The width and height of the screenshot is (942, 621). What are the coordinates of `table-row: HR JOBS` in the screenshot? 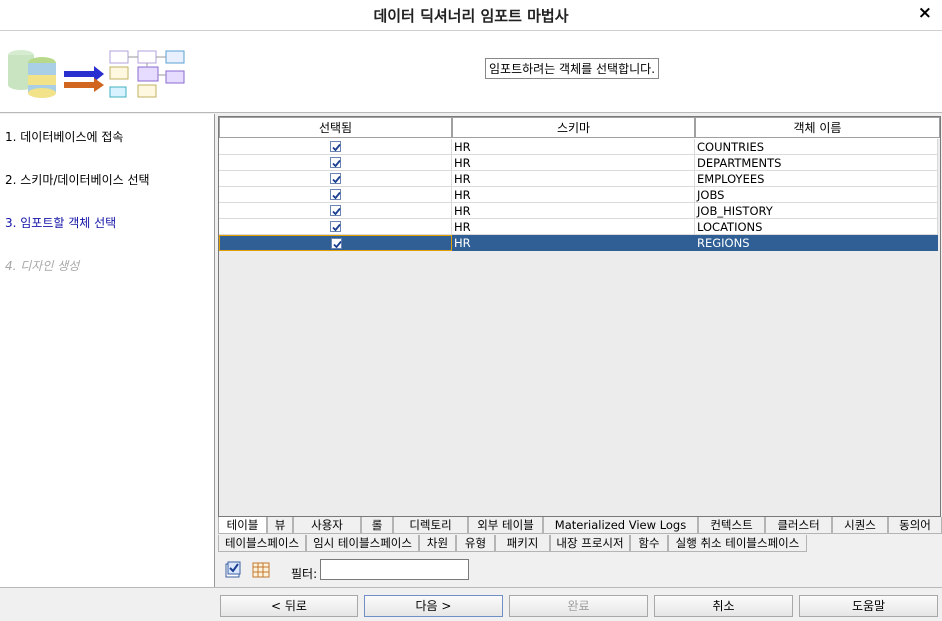 It's located at (578, 195).